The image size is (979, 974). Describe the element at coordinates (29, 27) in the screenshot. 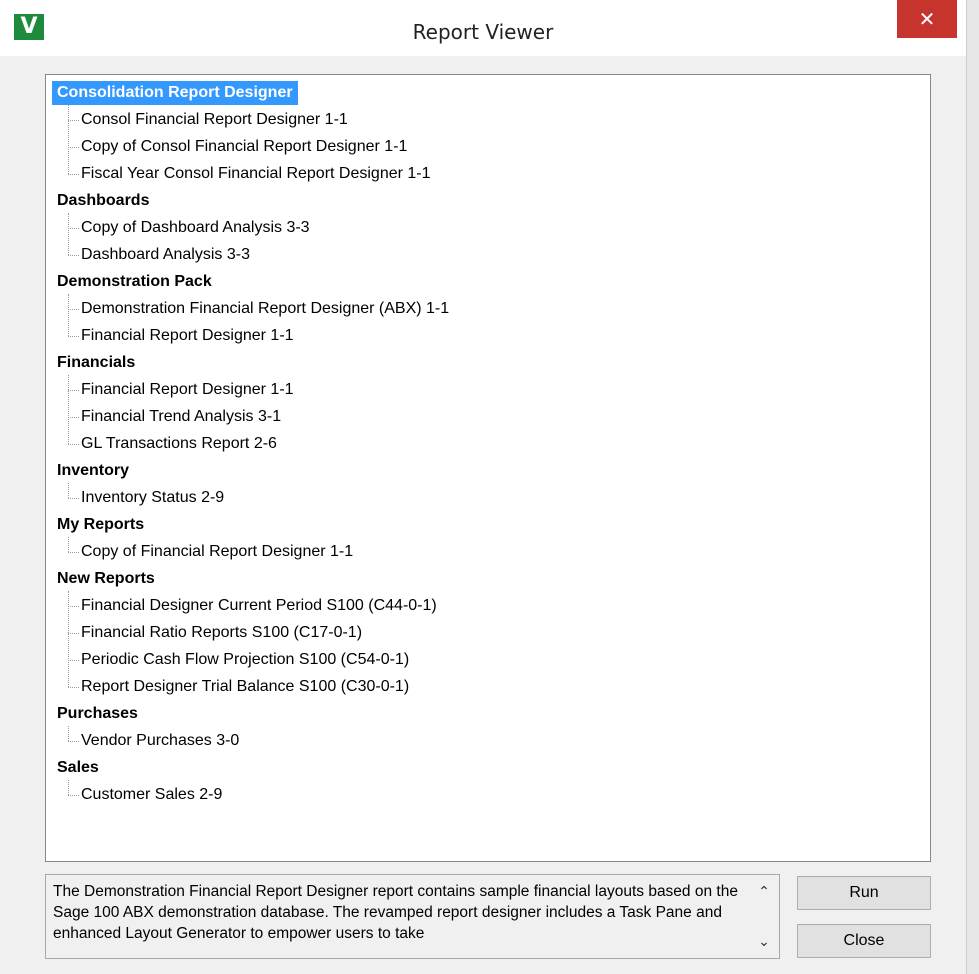

I see `app-icon: V` at that location.